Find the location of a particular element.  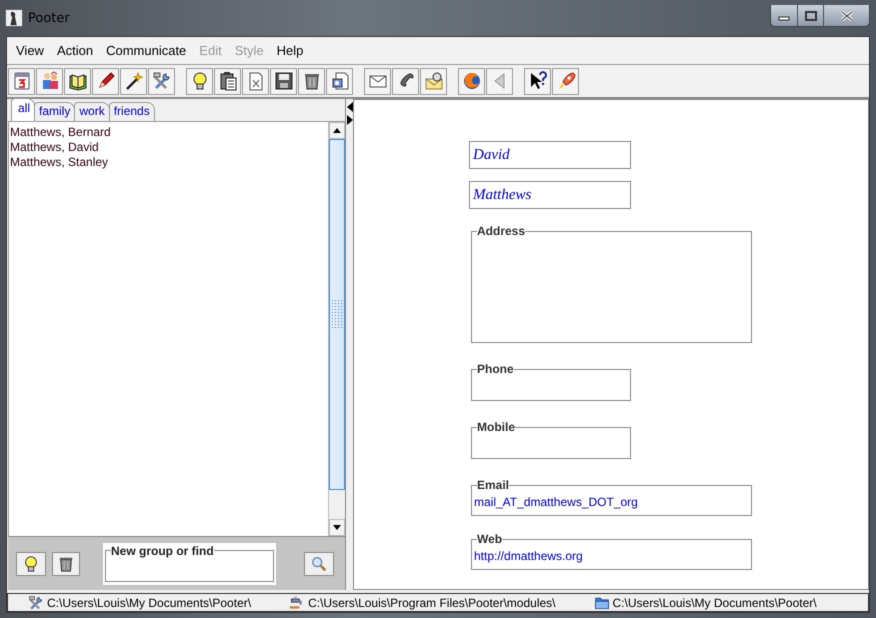

scrollbar-thumb is located at coordinates (337, 314).